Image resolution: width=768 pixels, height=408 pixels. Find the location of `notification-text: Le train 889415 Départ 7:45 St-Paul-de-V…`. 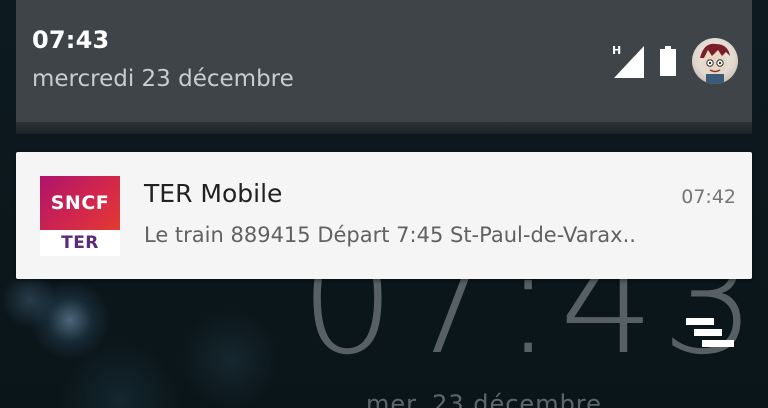

notification-text: Le train 889415 Départ 7:45 St-Paul-de-V… is located at coordinates (390, 235).